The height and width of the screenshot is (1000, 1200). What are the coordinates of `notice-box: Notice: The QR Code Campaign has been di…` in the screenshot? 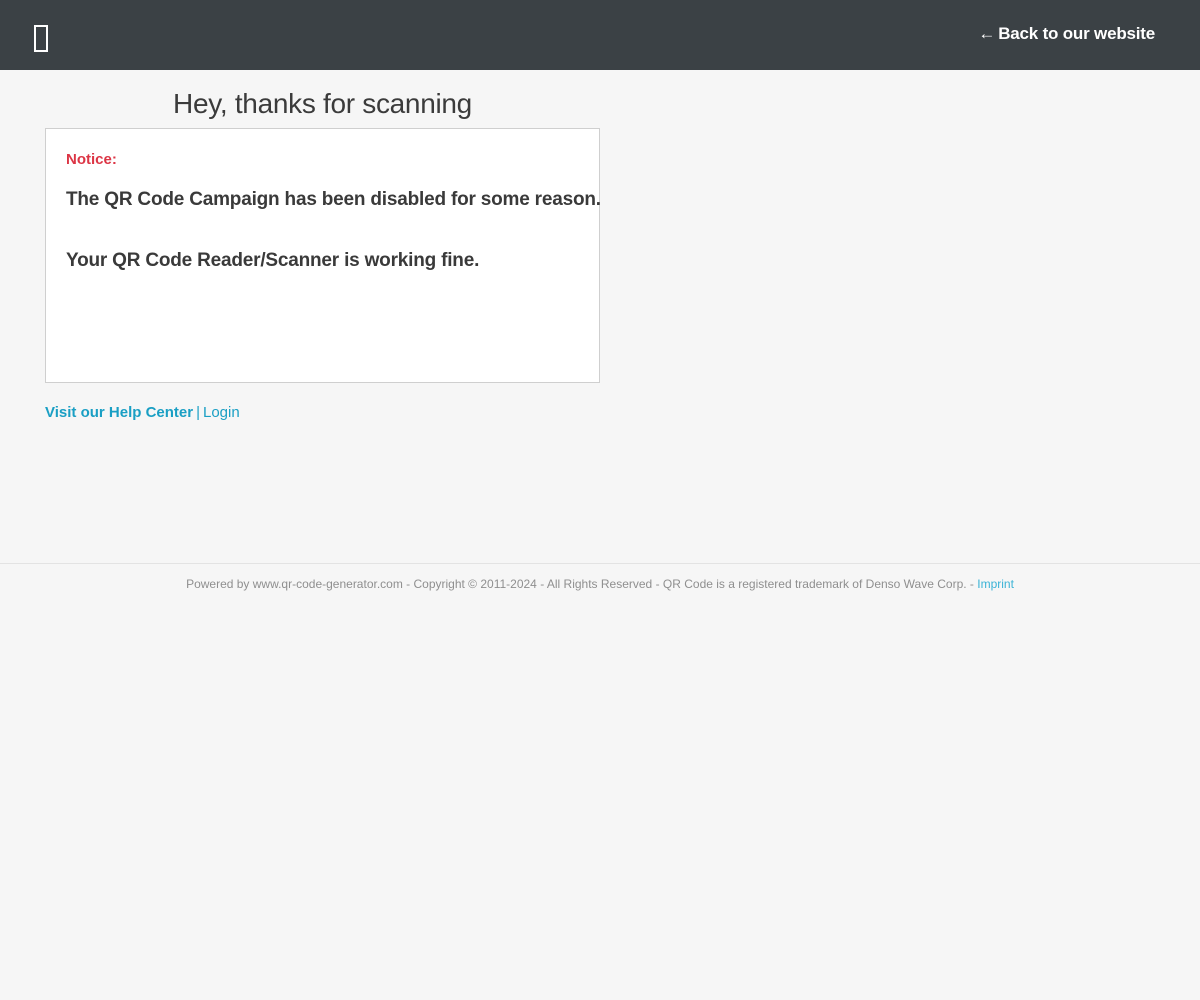 It's located at (323, 255).